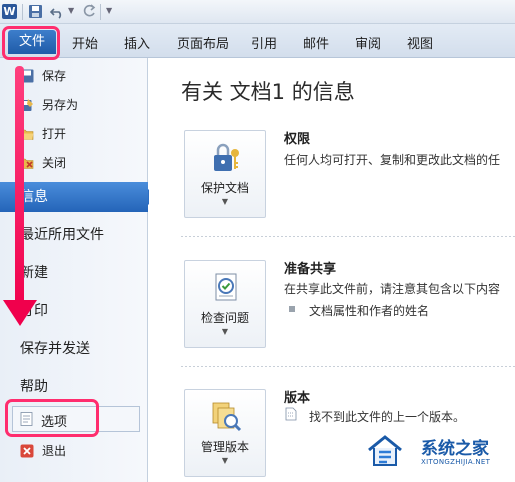 The width and height of the screenshot is (515, 482). What do you see at coordinates (257, 12) in the screenshot?
I see `quick-access-toolbar: W ▼ ▼` at bounding box center [257, 12].